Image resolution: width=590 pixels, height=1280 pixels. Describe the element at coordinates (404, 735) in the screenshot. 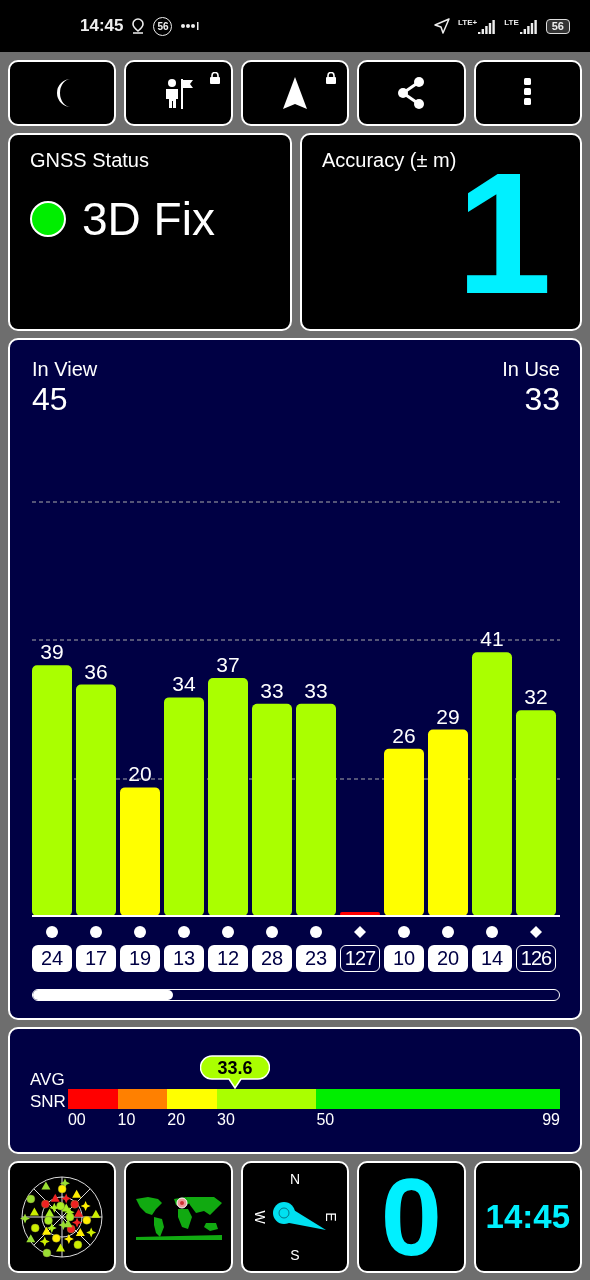

I see `data-label: 26` at that location.